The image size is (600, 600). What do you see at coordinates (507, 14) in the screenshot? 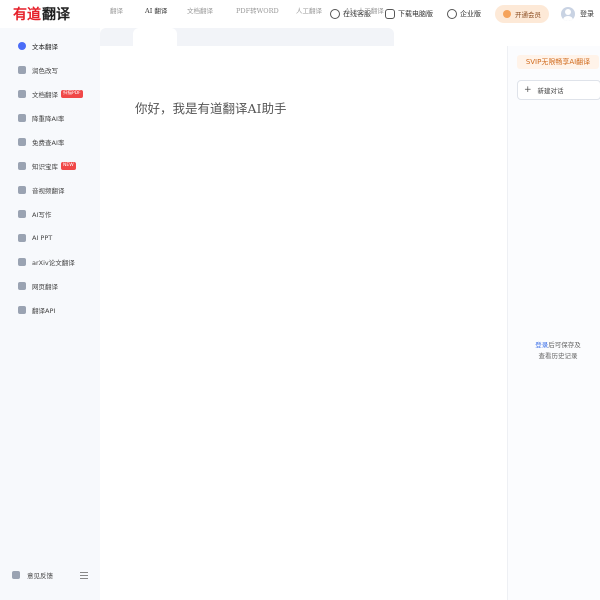
I see `vip-gem-icon` at bounding box center [507, 14].